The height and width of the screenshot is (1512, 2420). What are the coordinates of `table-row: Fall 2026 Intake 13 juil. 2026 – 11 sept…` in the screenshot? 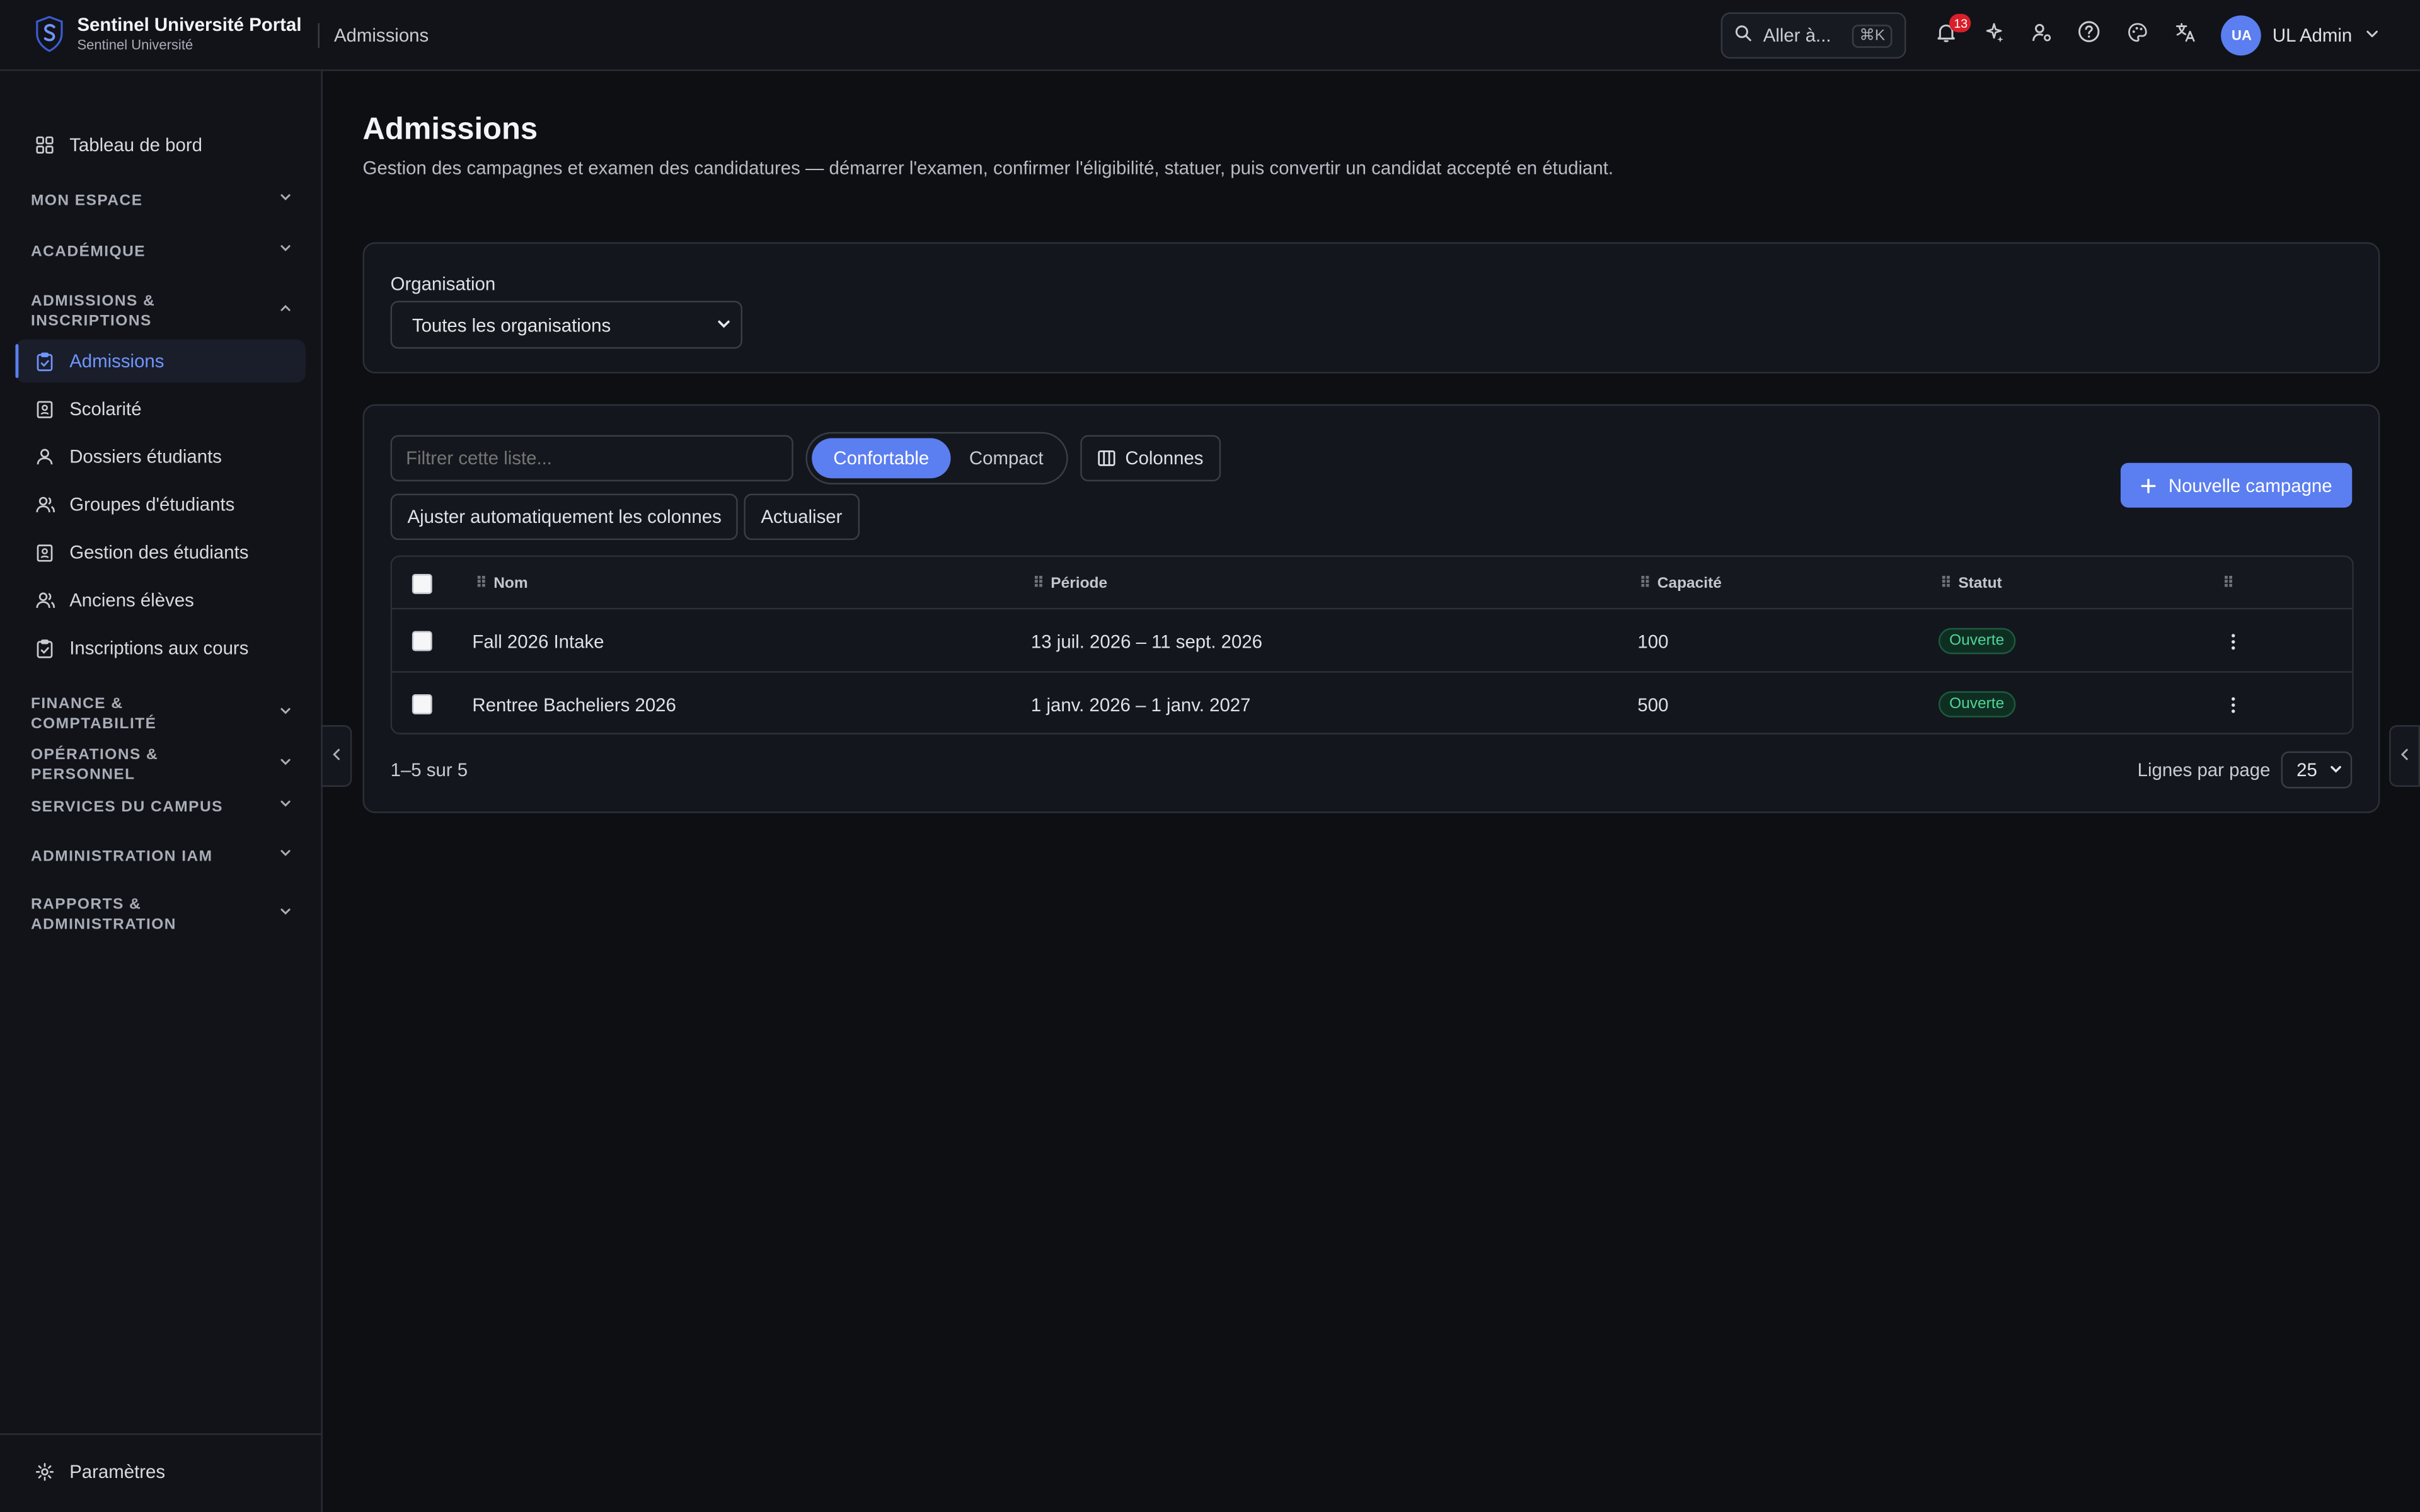 It's located at (1372, 641).